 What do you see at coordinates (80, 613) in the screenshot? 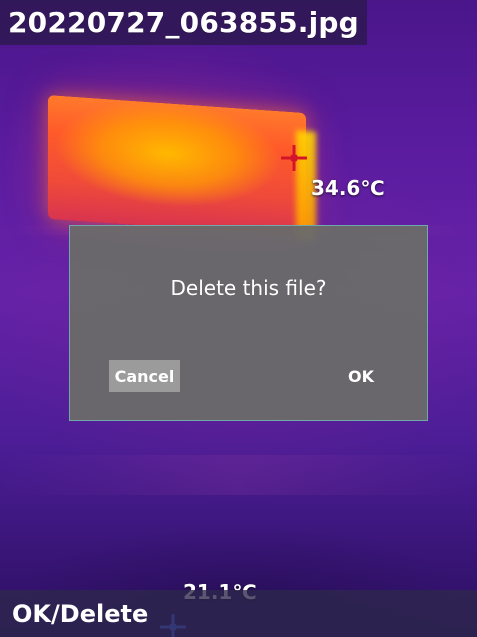
I see `ok-delete-hint: OK/Delete` at bounding box center [80, 613].